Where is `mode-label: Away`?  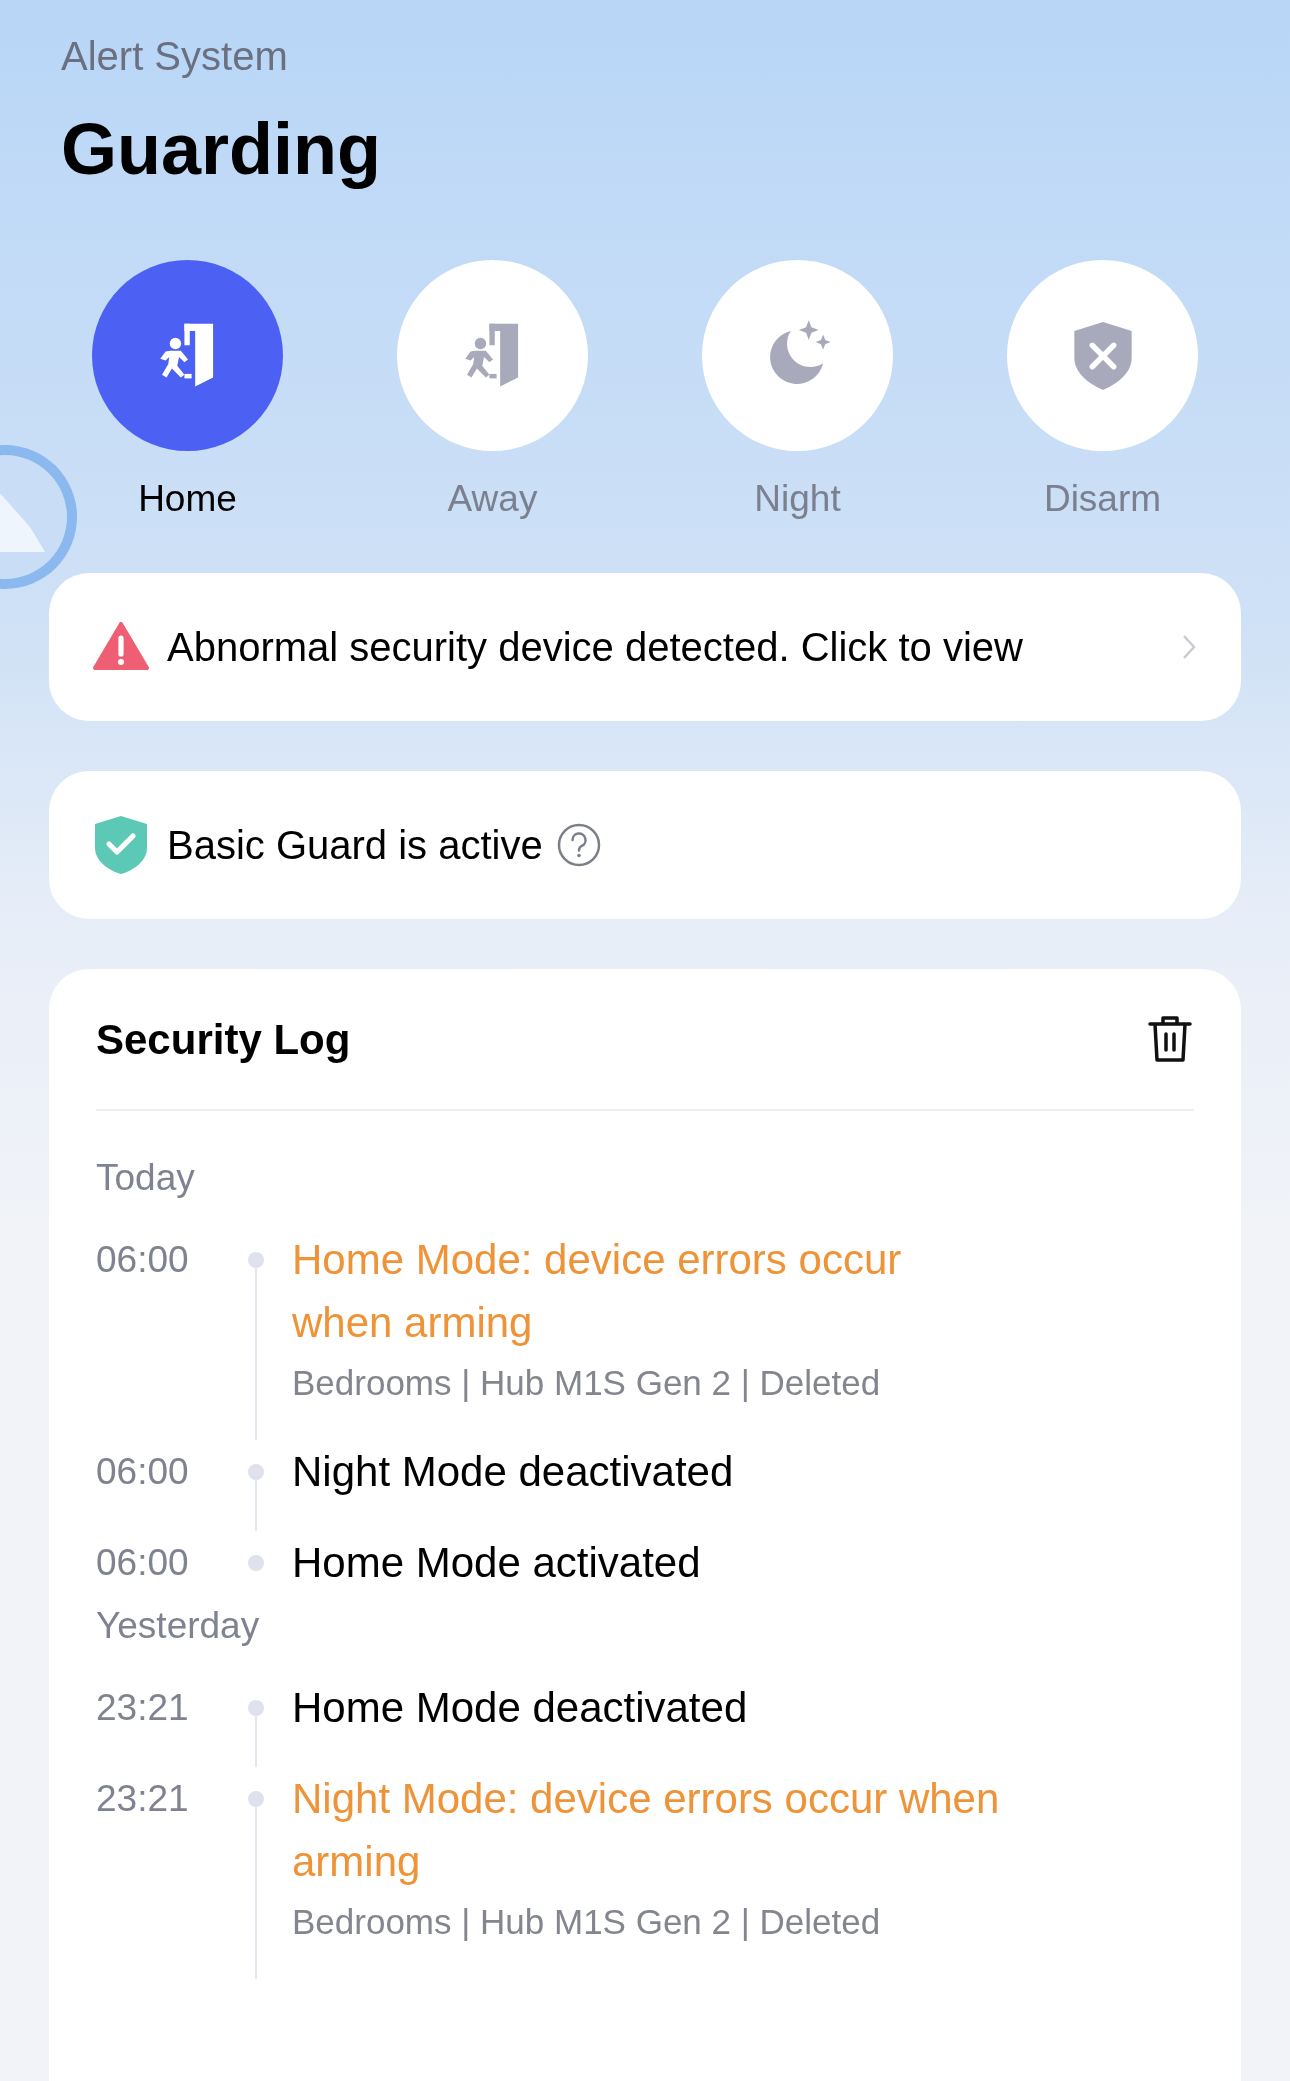
mode-label: Away is located at coordinates (492, 499).